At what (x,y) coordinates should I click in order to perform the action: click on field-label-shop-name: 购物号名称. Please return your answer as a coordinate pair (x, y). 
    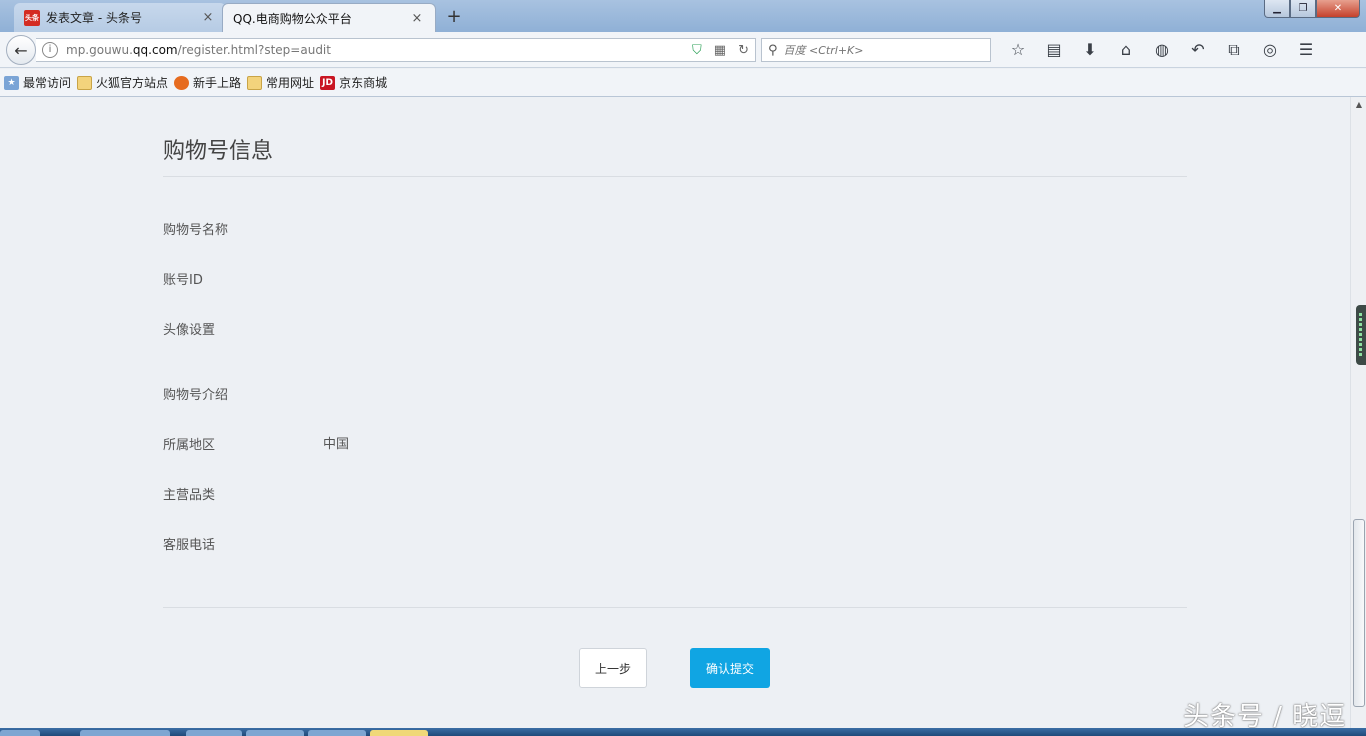
    Looking at the image, I should click on (196, 230).